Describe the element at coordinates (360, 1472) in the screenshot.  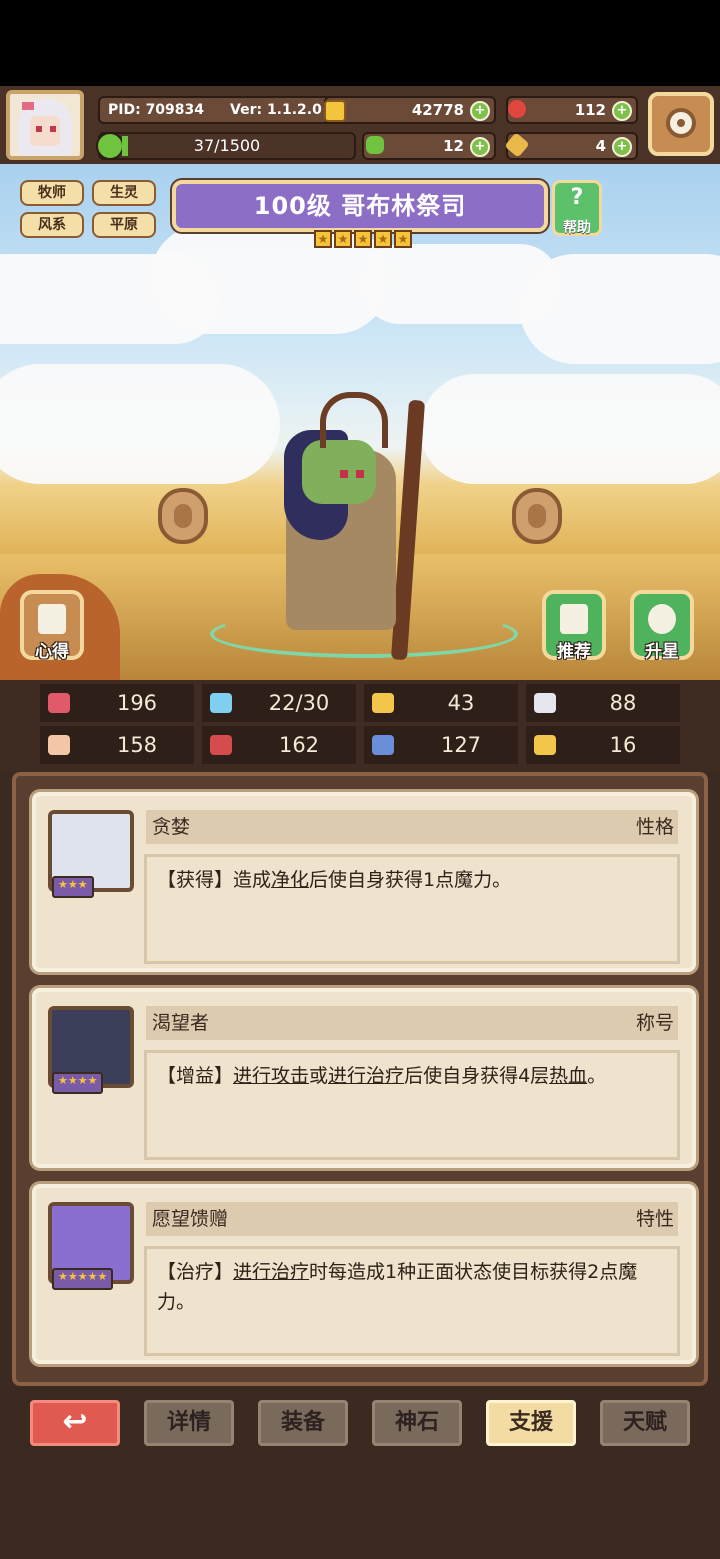
I see `bottom-nav: ↩ 详情 装备 神石 支援 天赋` at that location.